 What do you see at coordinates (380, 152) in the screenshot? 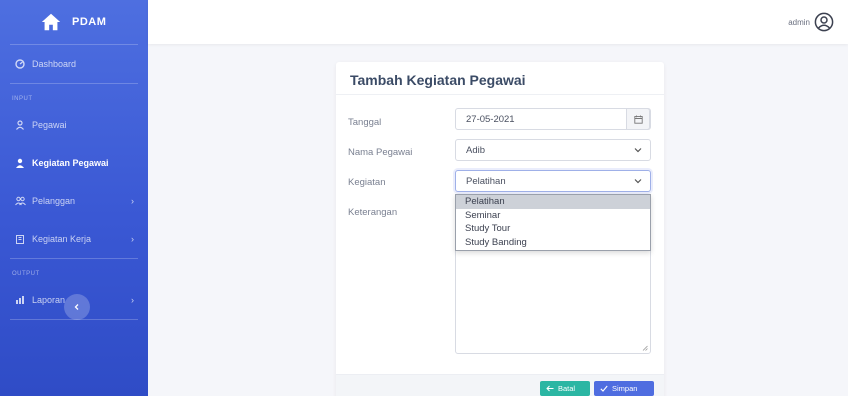
I see `nama-pegawai-label: Nama Pegawai` at bounding box center [380, 152].